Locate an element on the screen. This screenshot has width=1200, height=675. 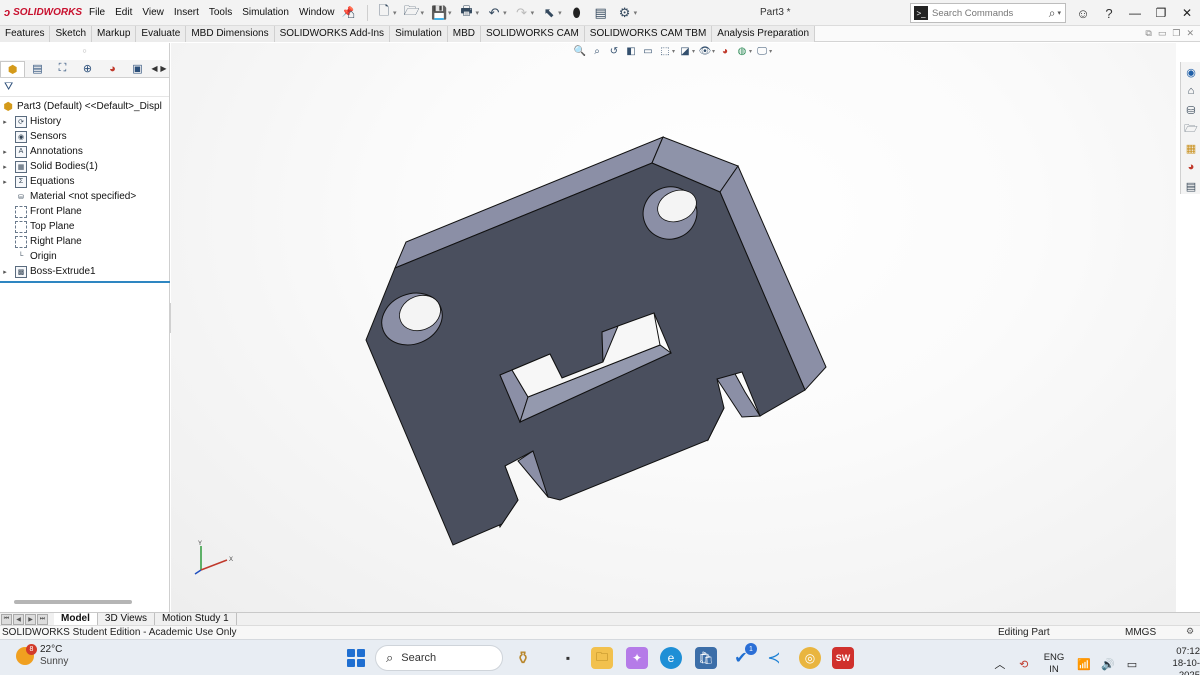
tree-item-boss-extrude1: ▸ ▩ Boss-Extrude1 is located at coordinates (84, 271).